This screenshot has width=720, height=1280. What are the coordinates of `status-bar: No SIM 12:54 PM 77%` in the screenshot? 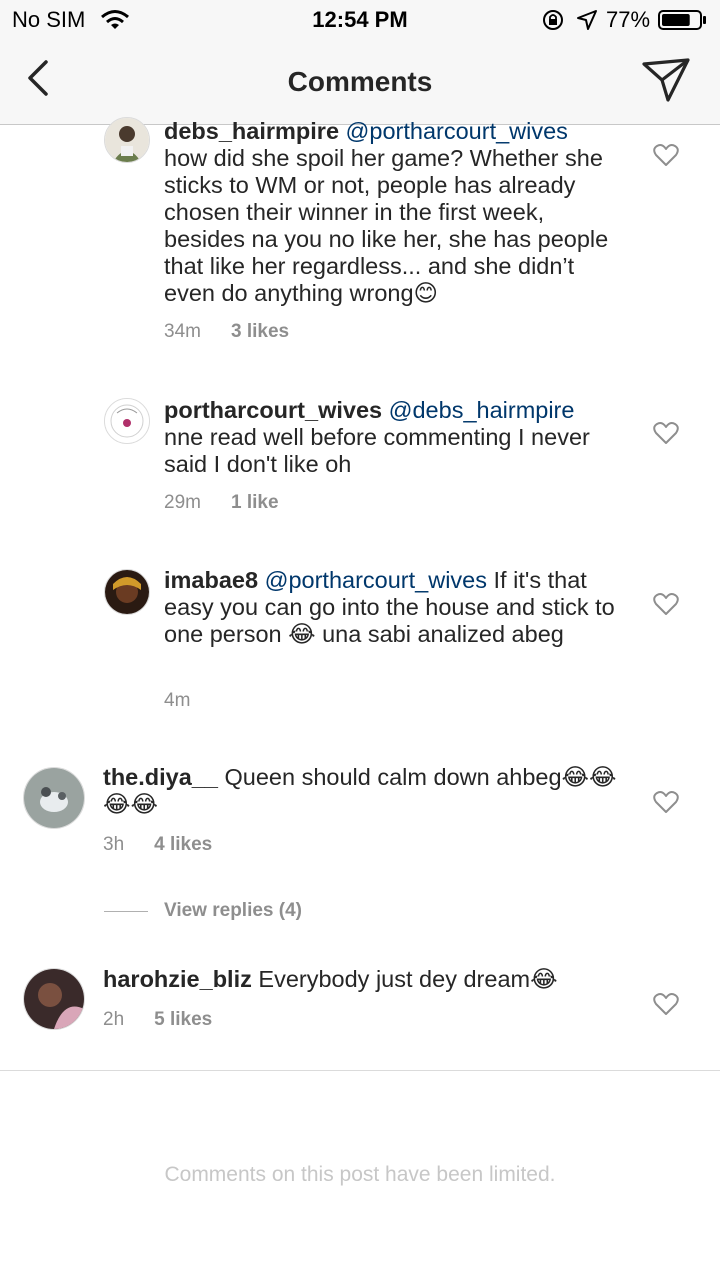 It's located at (360, 20).